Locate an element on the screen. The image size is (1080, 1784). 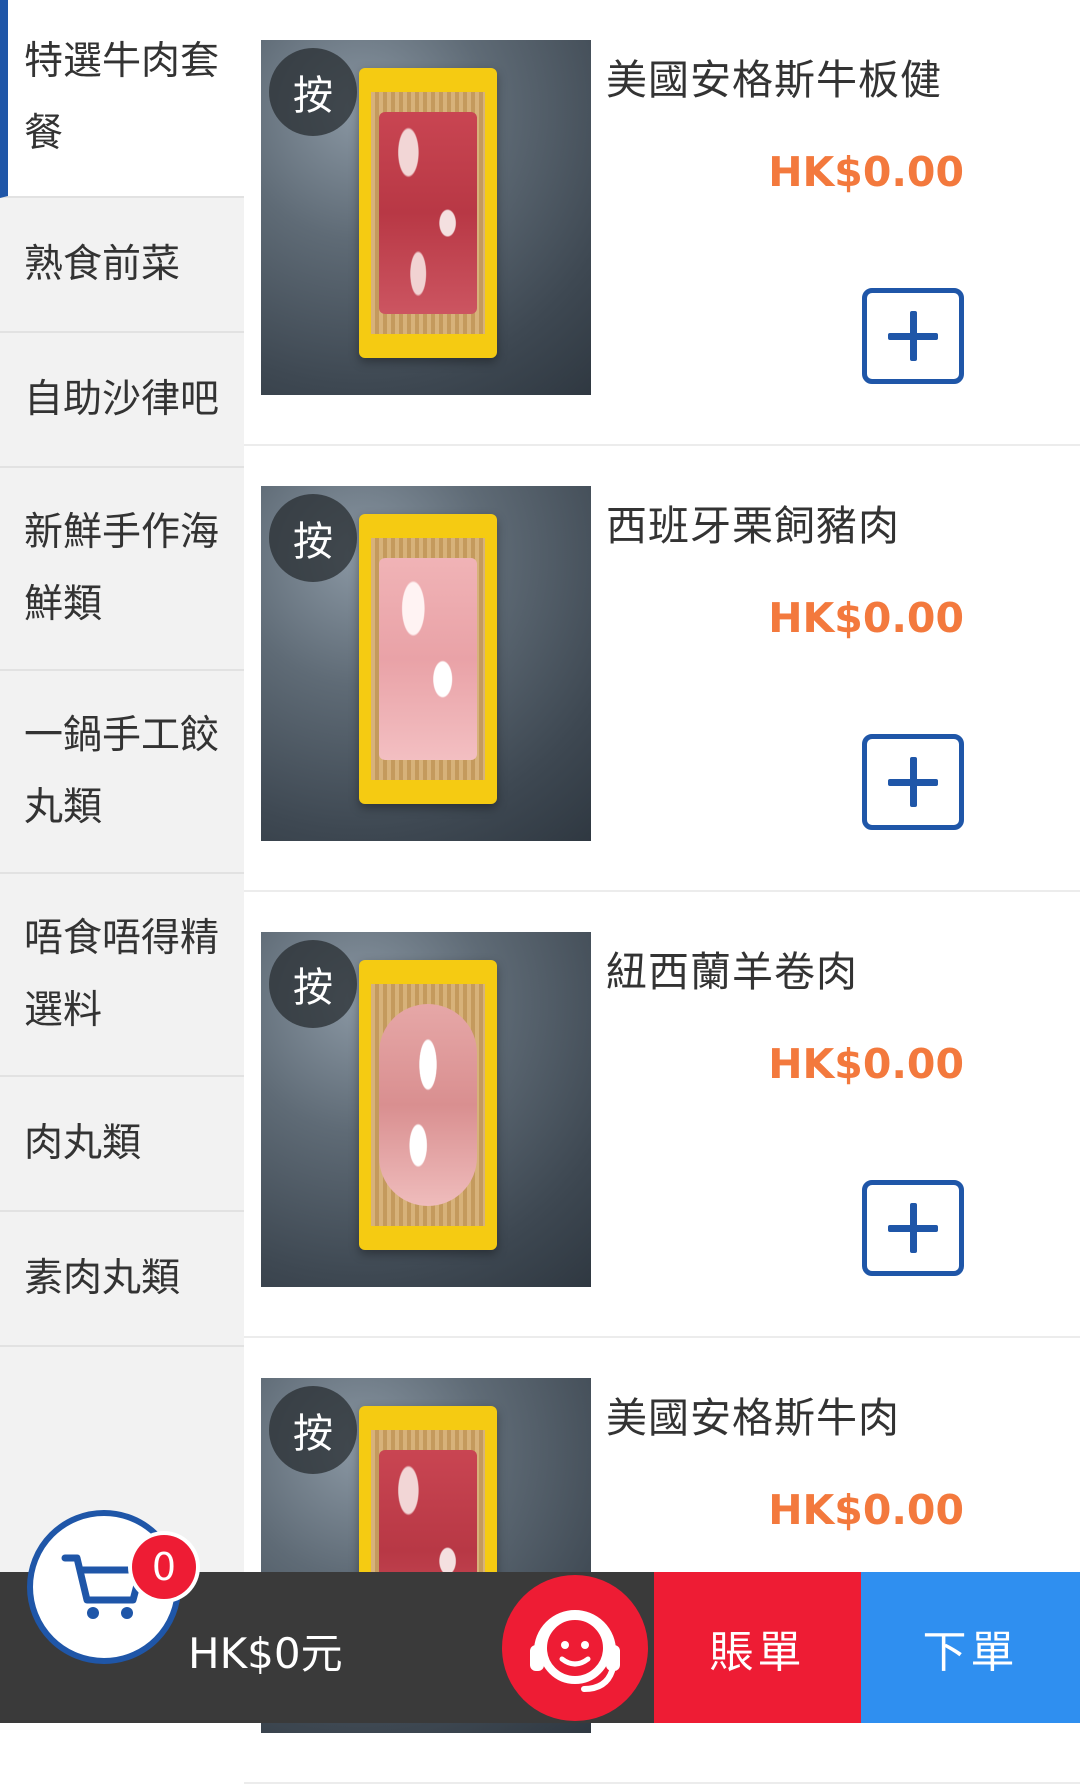
customer-service-button is located at coordinates (575, 1647).